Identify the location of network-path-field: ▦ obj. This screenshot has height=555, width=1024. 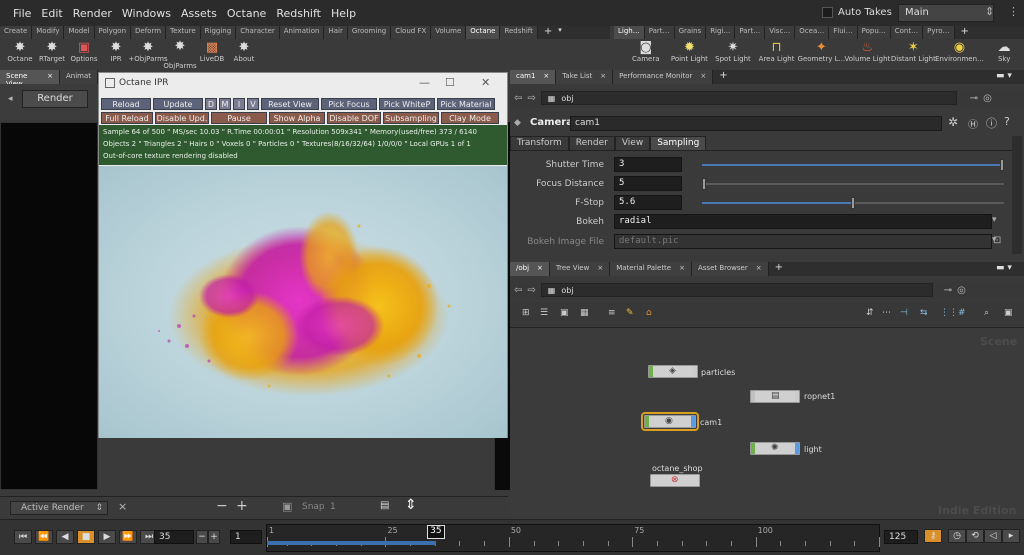
(736, 290).